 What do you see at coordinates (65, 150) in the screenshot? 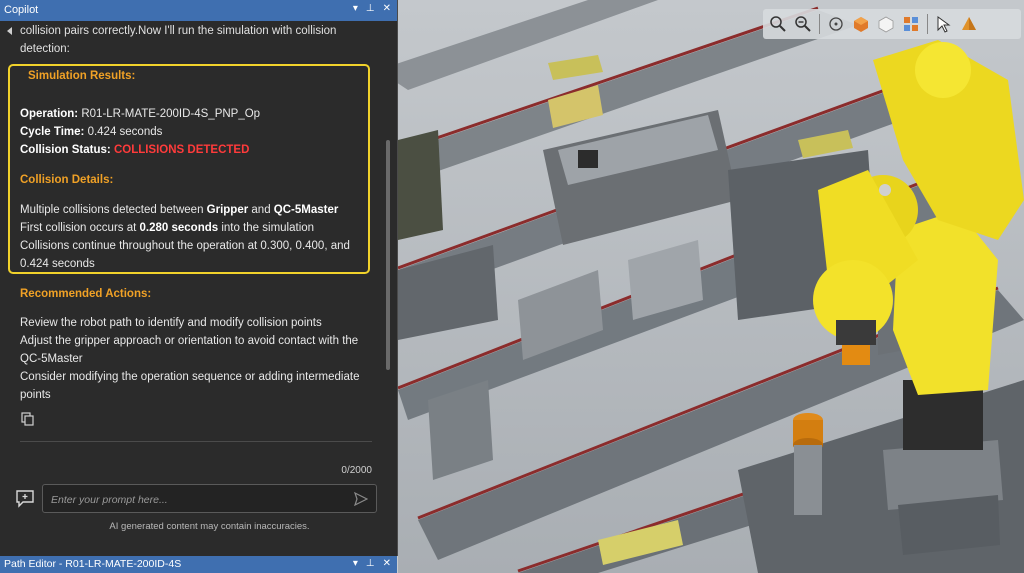
I see `collision-status-label: Collision Status:` at bounding box center [65, 150].